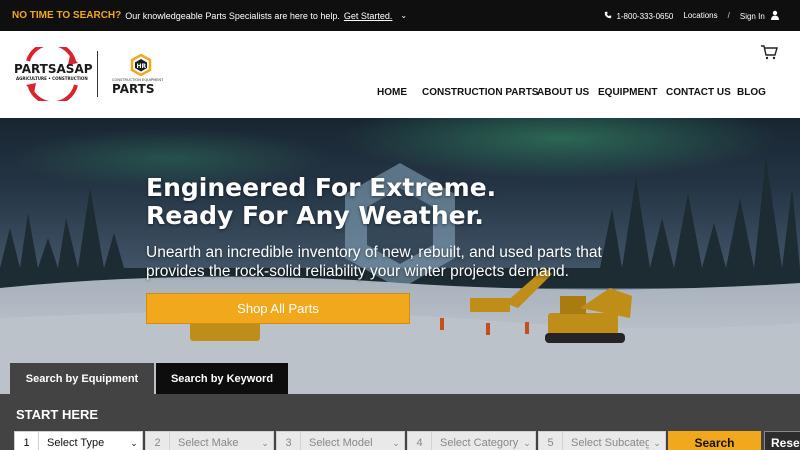  I want to click on nav-contact-us: CONTACT US, so click(698, 92).